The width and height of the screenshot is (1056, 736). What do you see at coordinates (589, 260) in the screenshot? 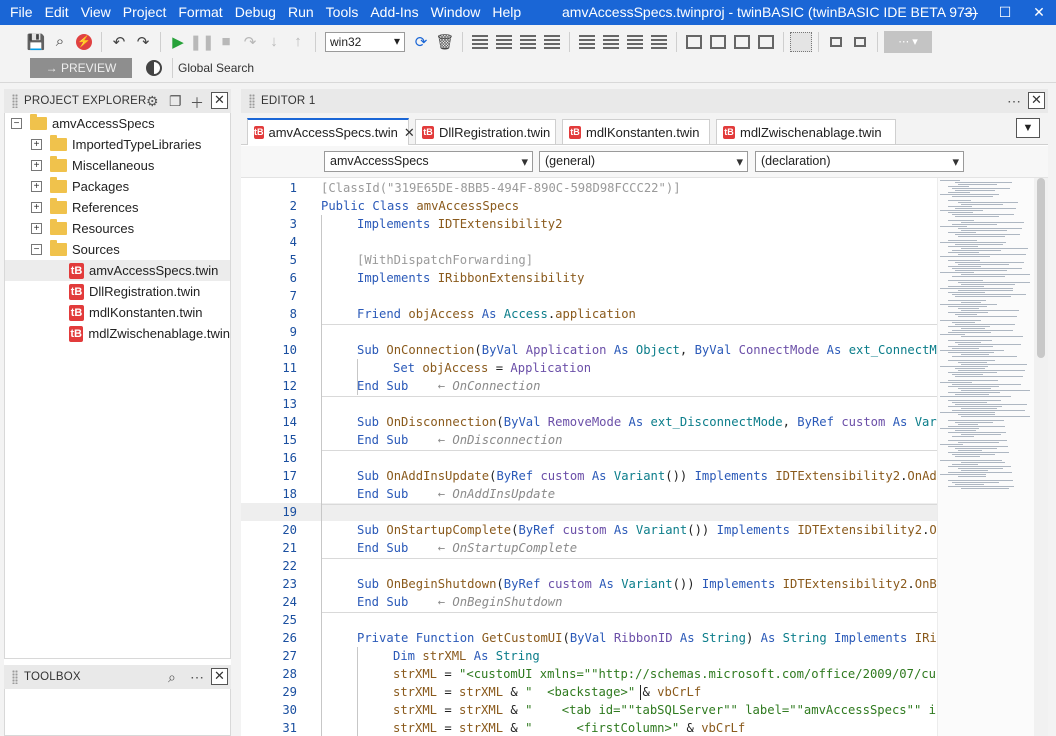
I see `code-line: 5 [WithDispatchForwarding]` at bounding box center [589, 260].